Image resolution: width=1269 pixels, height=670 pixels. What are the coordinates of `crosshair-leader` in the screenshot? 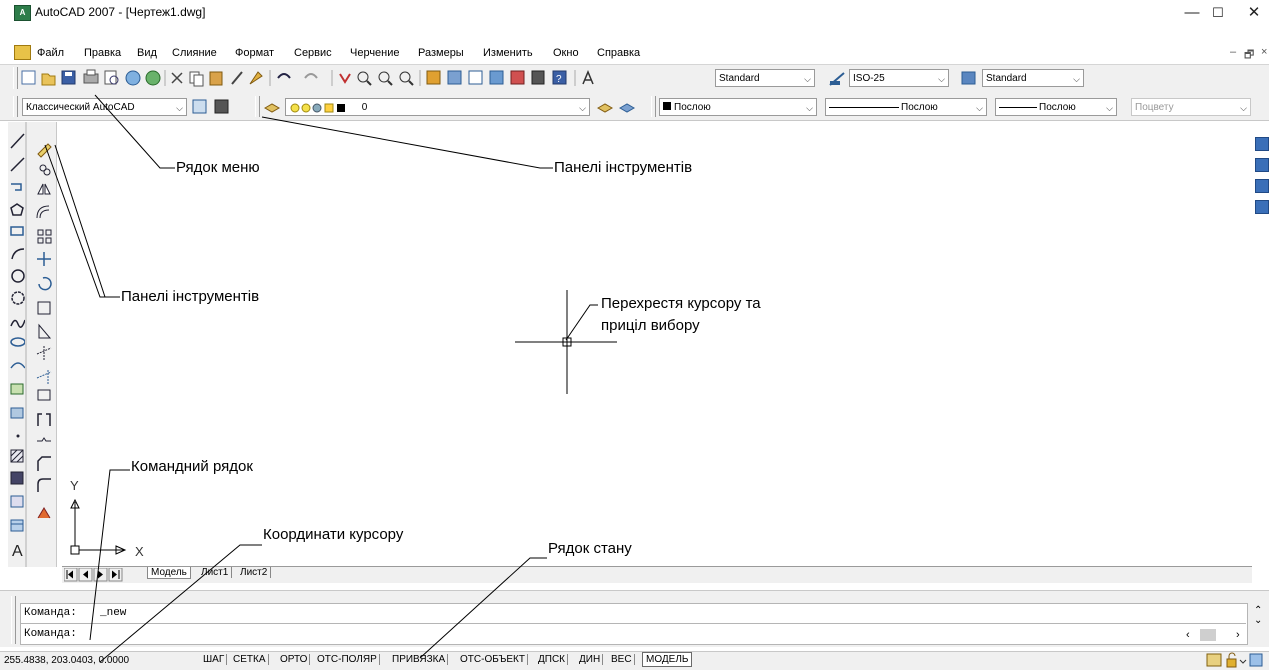 It's located at (581, 322).